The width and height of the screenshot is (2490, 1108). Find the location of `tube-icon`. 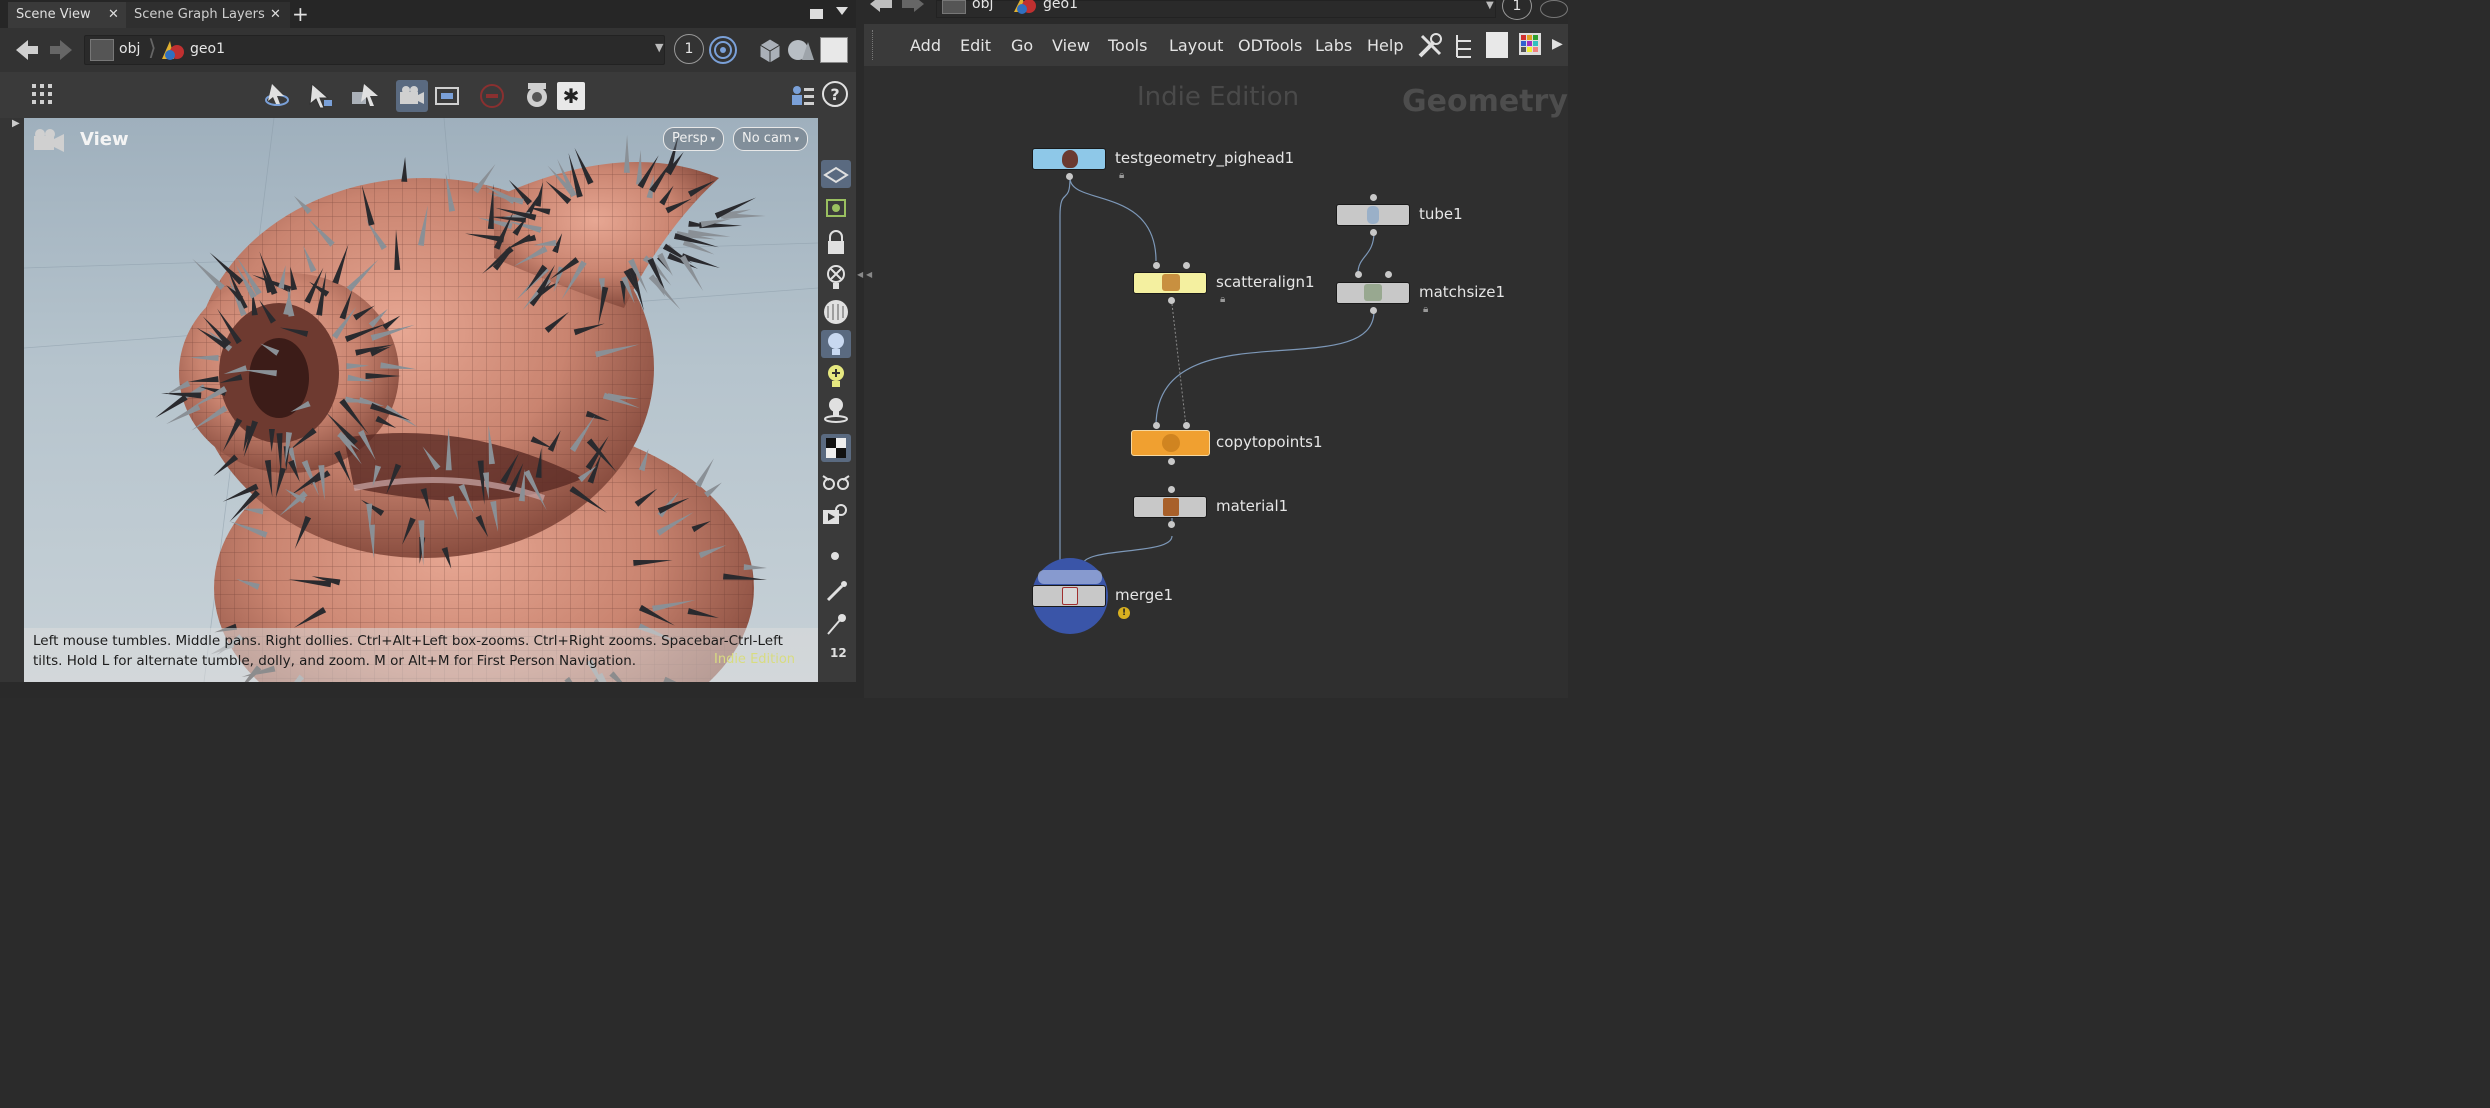

tube-icon is located at coordinates (1373, 215).